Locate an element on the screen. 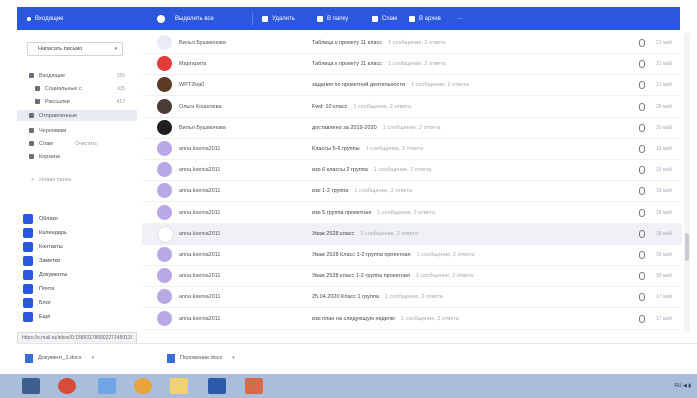 The image size is (697, 398). compose-button: Написать письмо ▾ is located at coordinates (75, 49).